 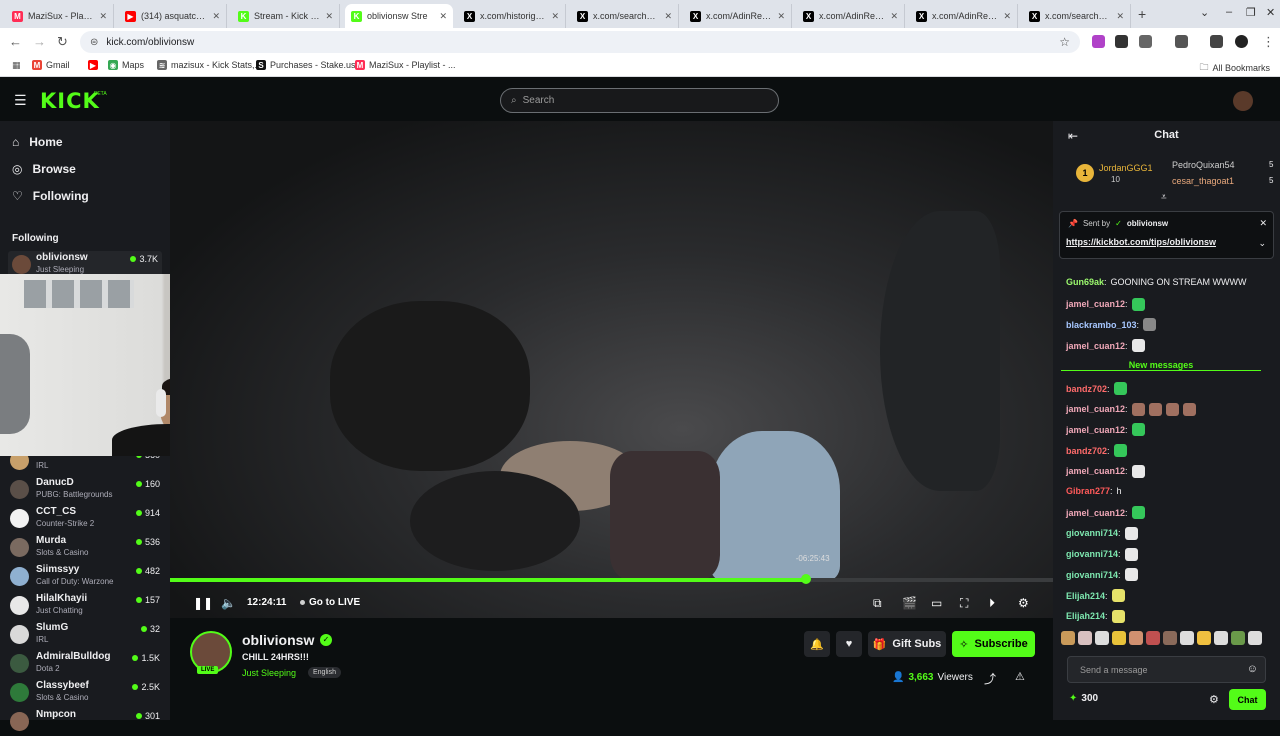 What do you see at coordinates (16, 65) in the screenshot?
I see `apps-grid-icon: ▦` at bounding box center [16, 65].